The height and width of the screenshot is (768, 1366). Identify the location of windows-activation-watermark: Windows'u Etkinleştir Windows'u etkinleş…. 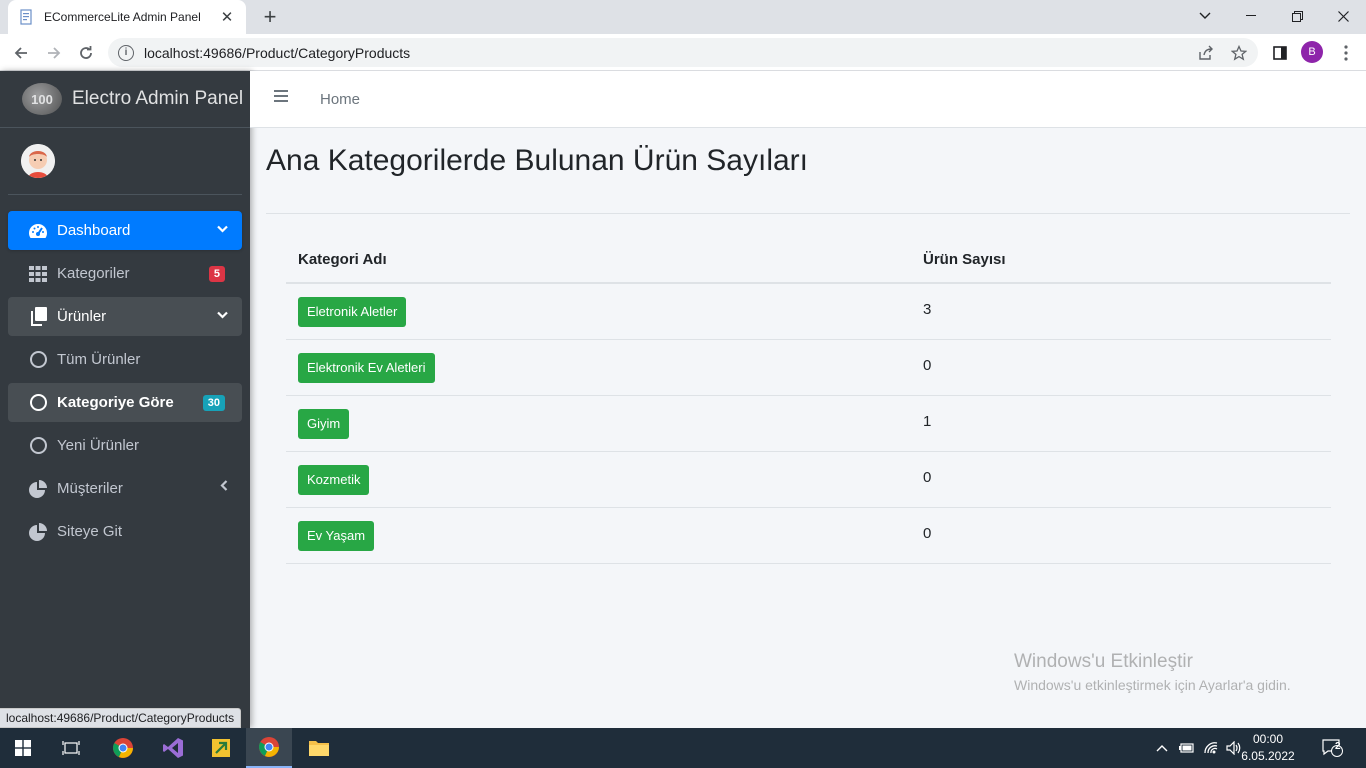
(1152, 672).